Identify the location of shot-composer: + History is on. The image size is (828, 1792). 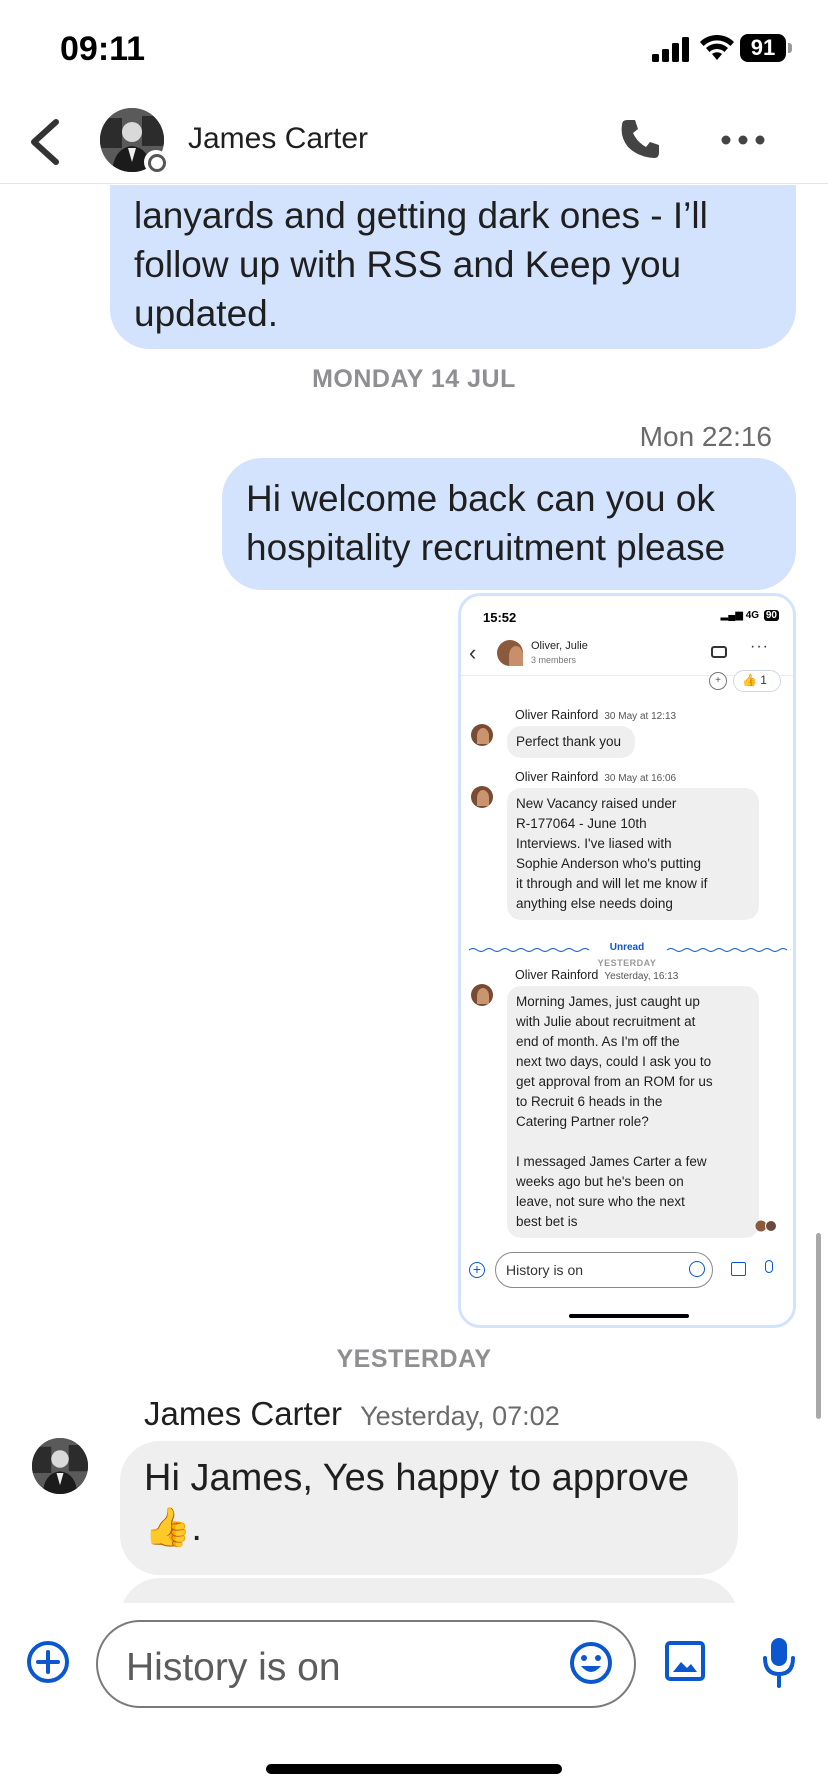
(627, 1272).